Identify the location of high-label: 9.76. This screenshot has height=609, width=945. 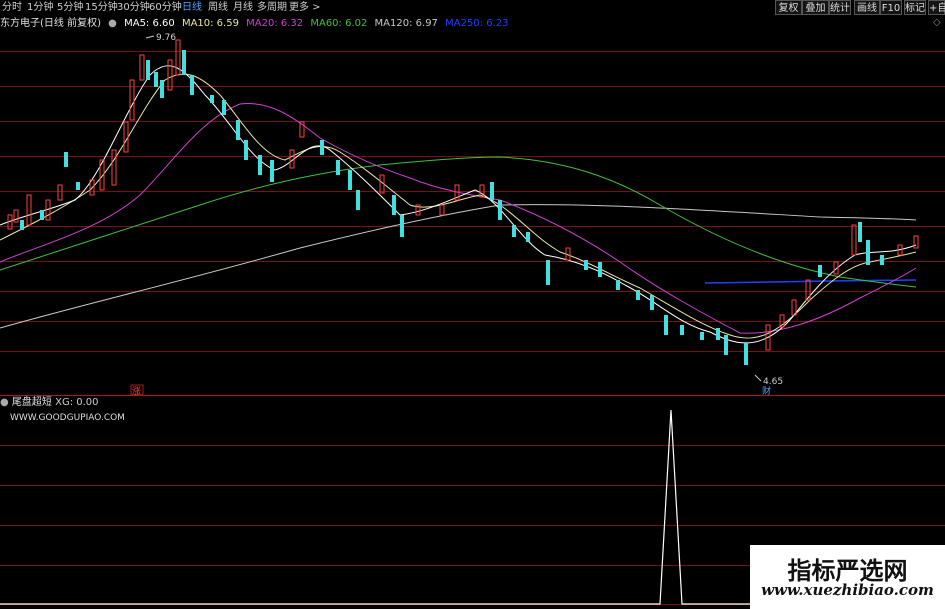
(166, 38).